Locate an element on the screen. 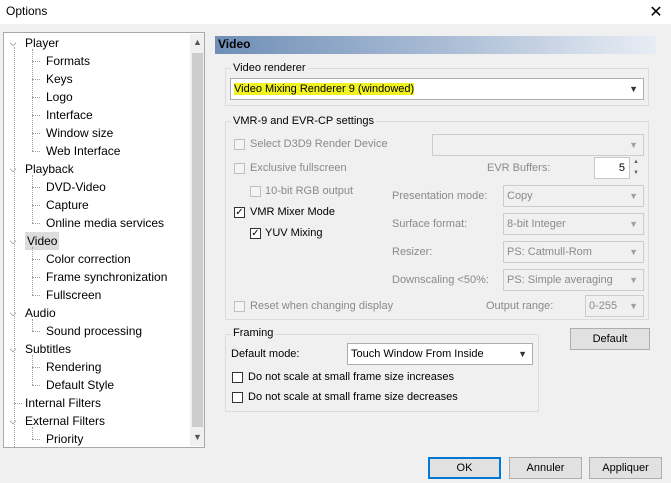  tree-item-capture: Capture is located at coordinates (67, 205).